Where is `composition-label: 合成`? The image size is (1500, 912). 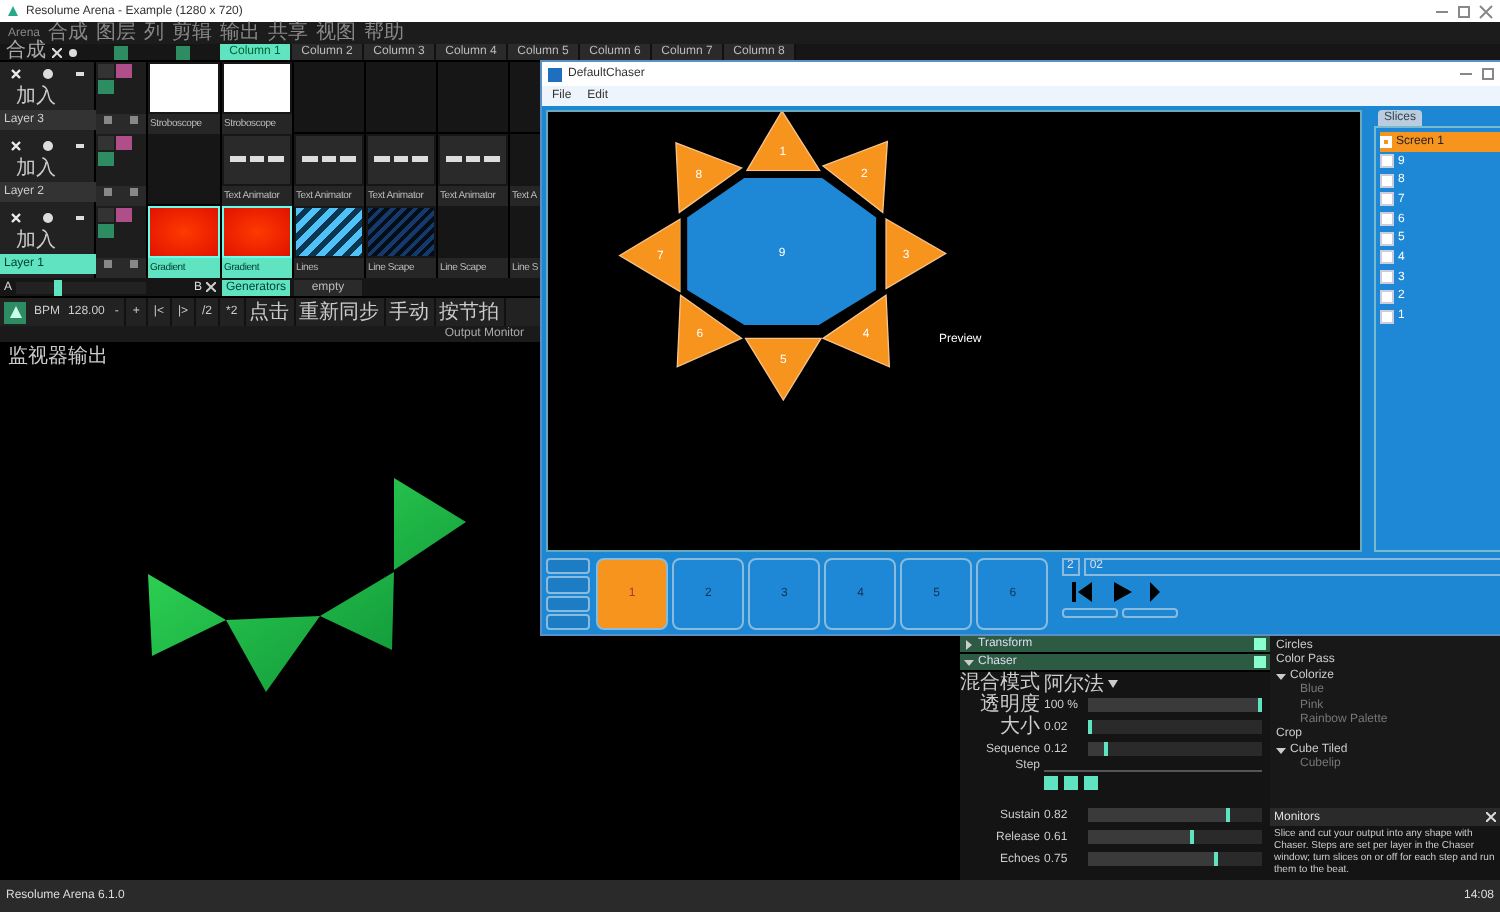 composition-label: 合成 is located at coordinates (26, 52).